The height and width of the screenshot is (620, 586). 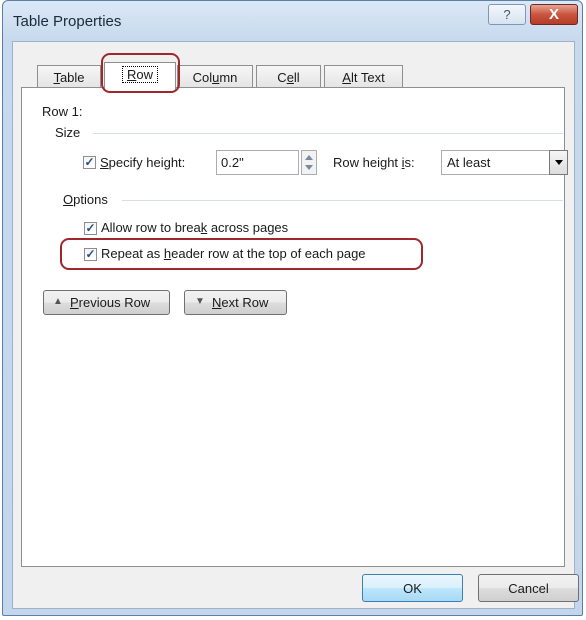 What do you see at coordinates (309, 157) in the screenshot?
I see `spin-up-icon` at bounding box center [309, 157].